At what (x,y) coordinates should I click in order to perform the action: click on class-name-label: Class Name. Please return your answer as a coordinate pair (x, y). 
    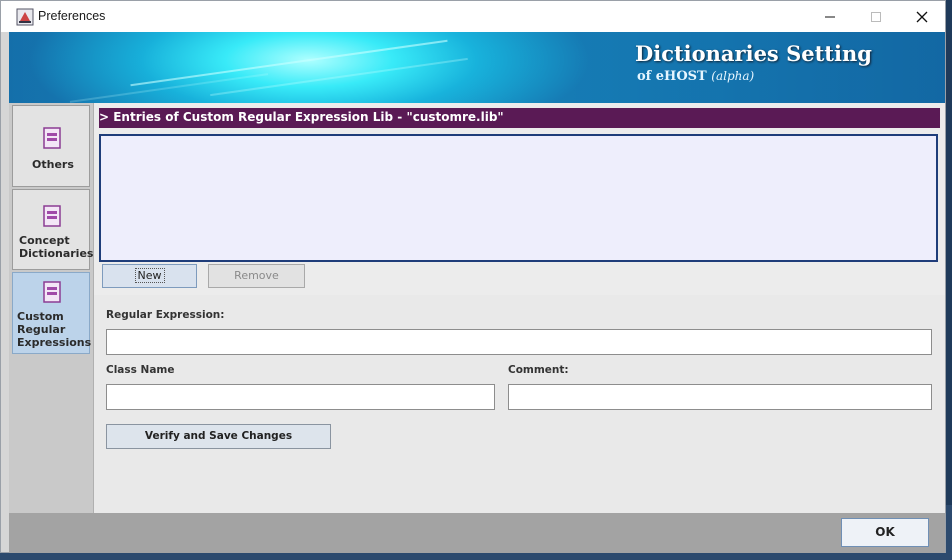
    Looking at the image, I should click on (140, 370).